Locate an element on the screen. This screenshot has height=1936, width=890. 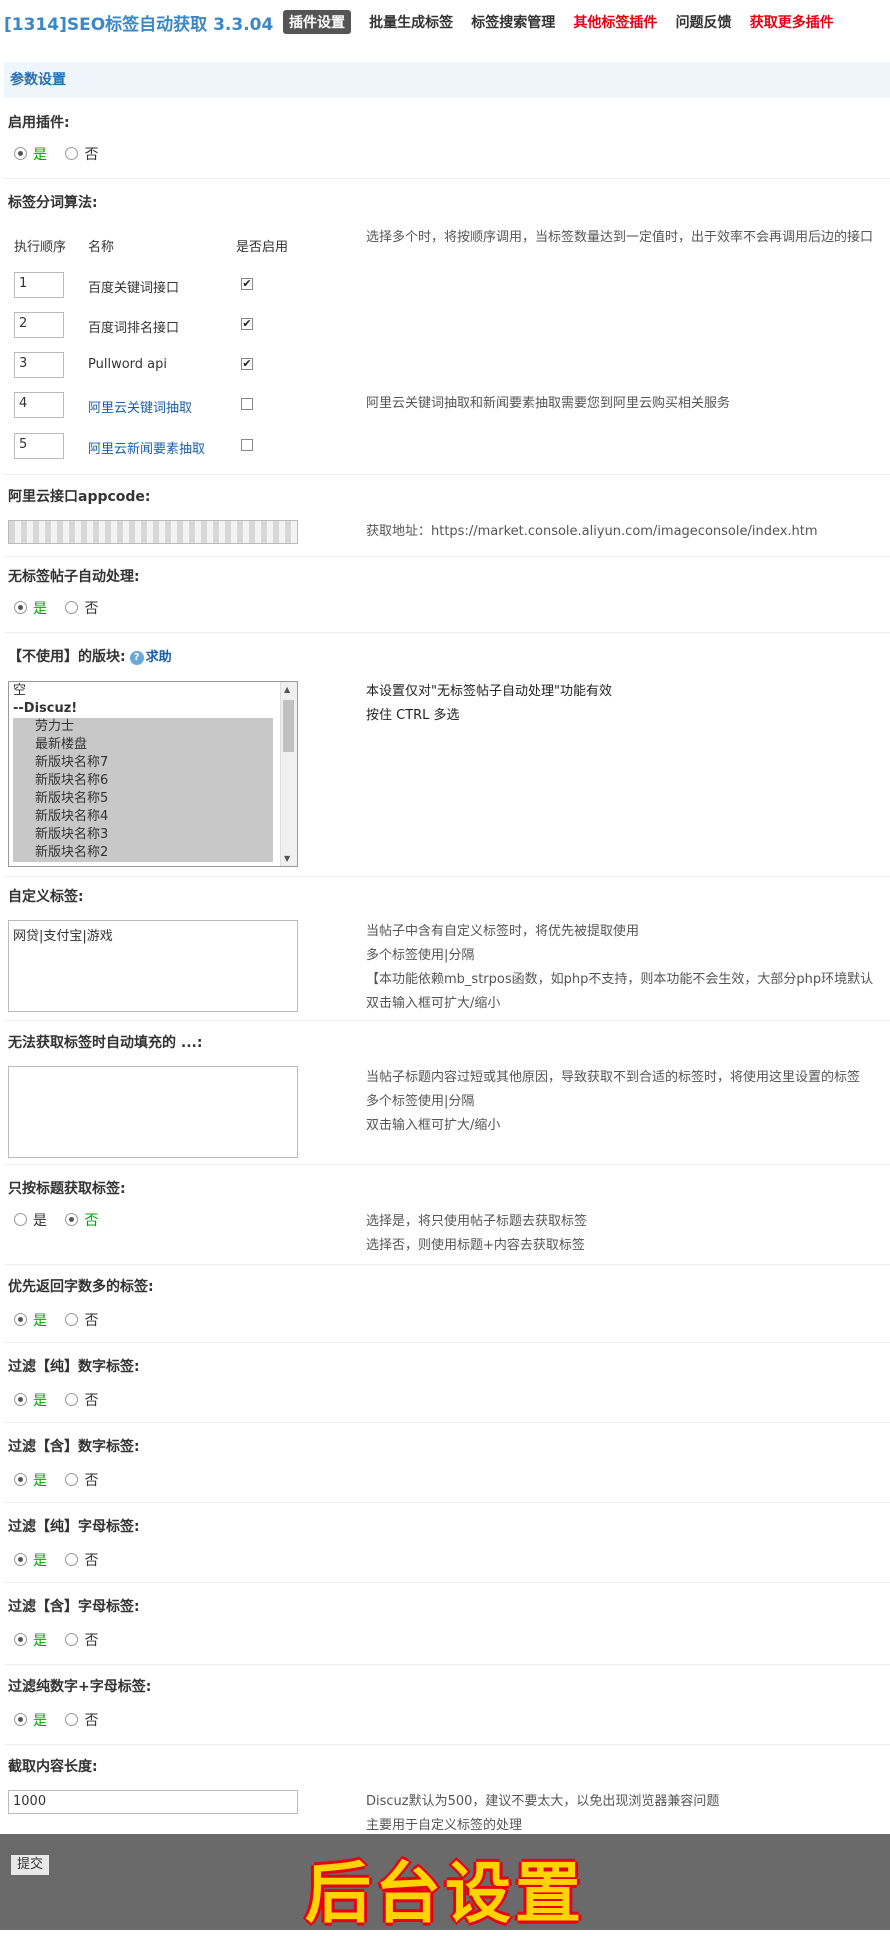
forum-option: 空 is located at coordinates (153, 691).